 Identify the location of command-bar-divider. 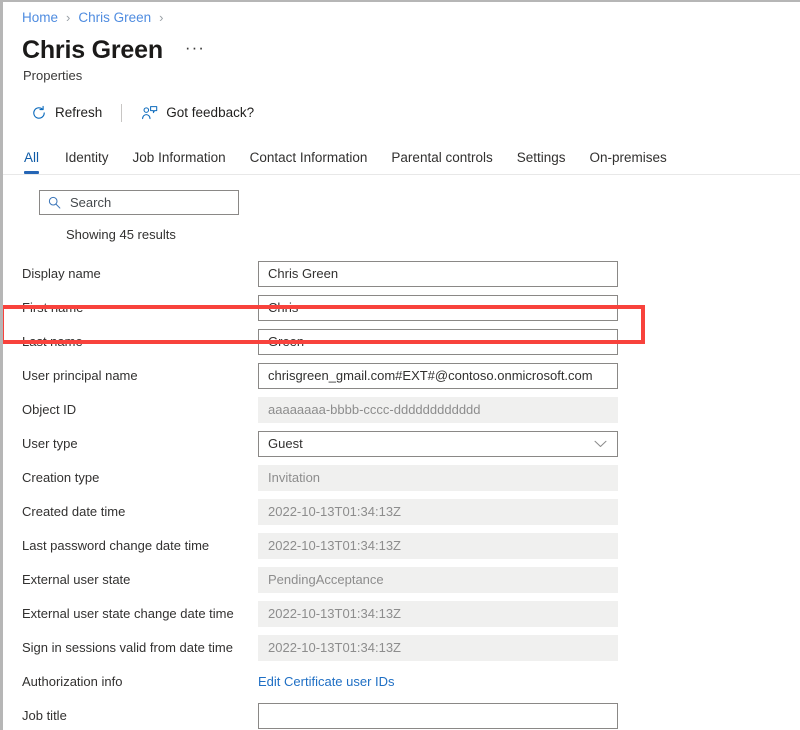
(122, 112).